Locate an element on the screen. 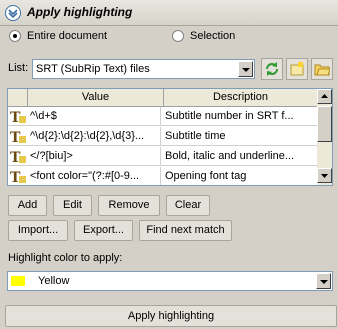  scroll-thumb is located at coordinates (324, 124).